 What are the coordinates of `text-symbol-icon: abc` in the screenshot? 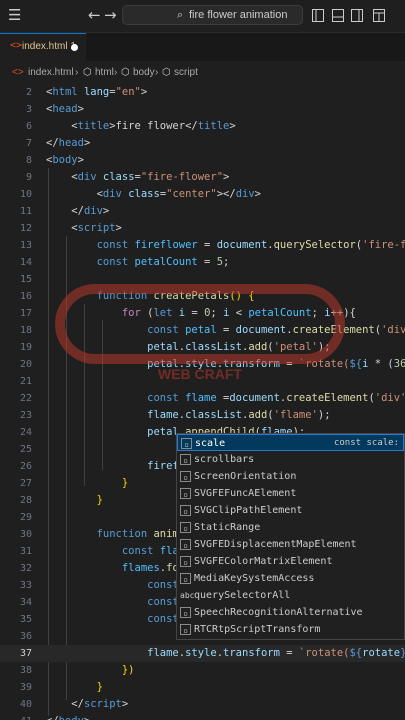 It's located at (187, 595).